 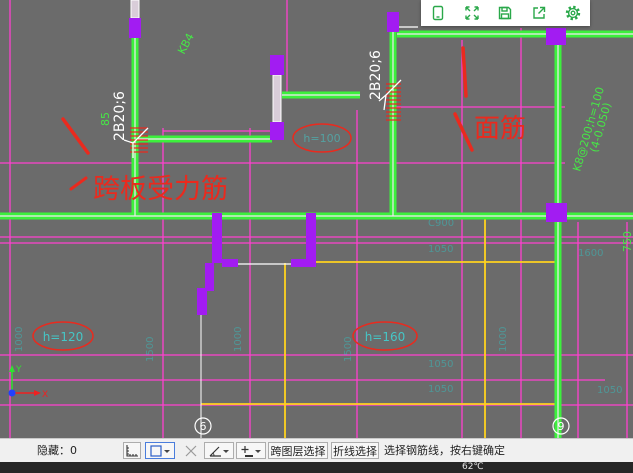 What do you see at coordinates (247, 451) in the screenshot?
I see `add-point-icon` at bounding box center [247, 451].